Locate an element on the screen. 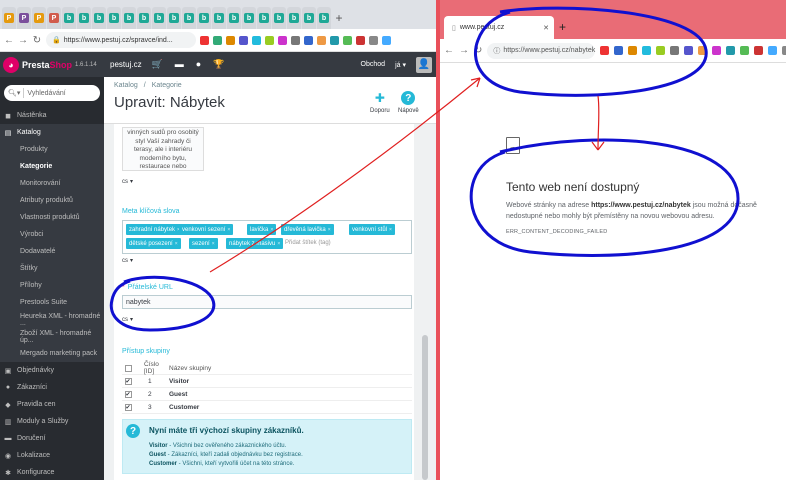 The image size is (786, 480). recommend-modules-button: ✚ Doporu is located at coordinates (380, 102).